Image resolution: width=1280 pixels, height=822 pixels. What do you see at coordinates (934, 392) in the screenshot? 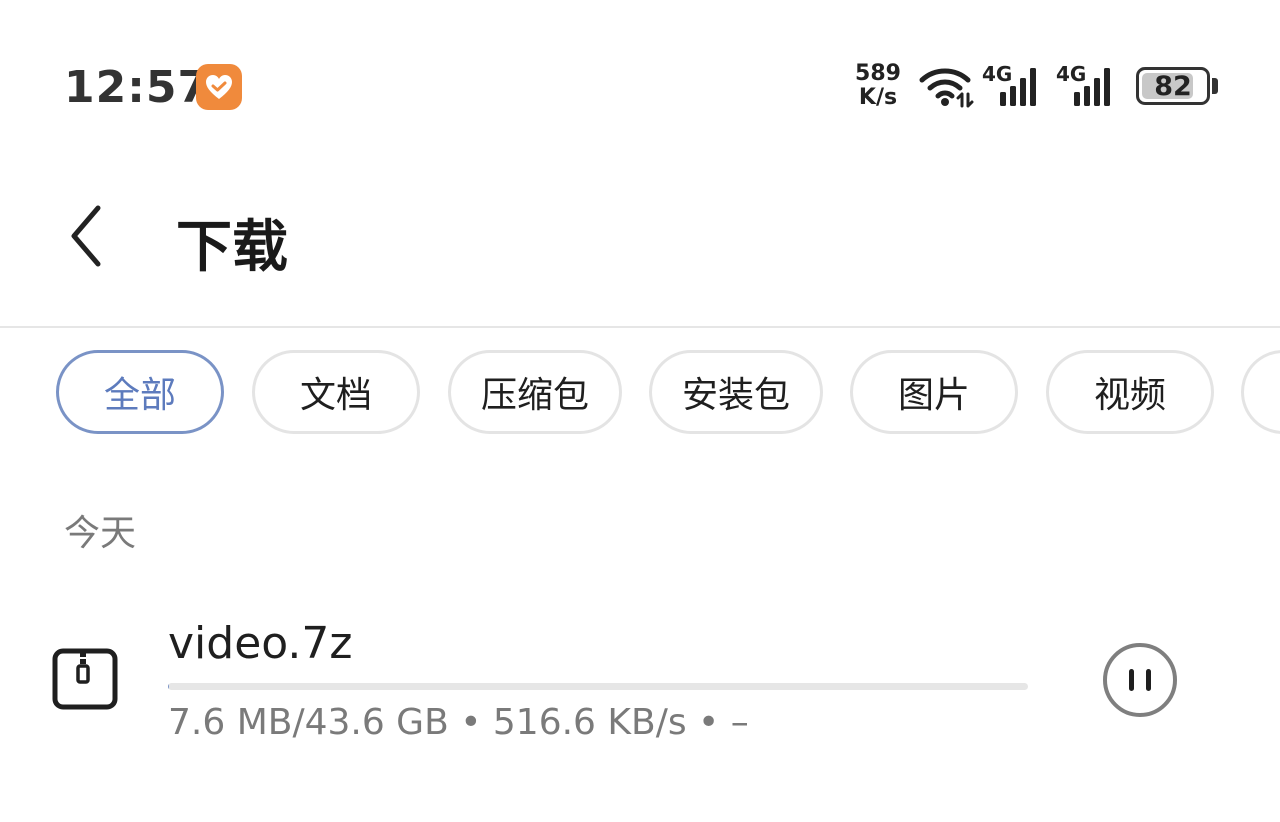
I see `tab-images: 图片` at bounding box center [934, 392].